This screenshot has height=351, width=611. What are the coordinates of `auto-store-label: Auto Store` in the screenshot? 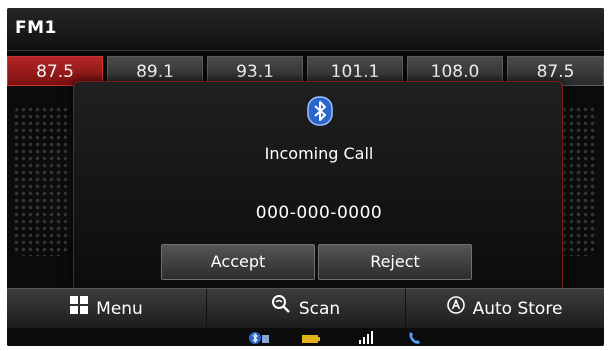 It's located at (517, 309).